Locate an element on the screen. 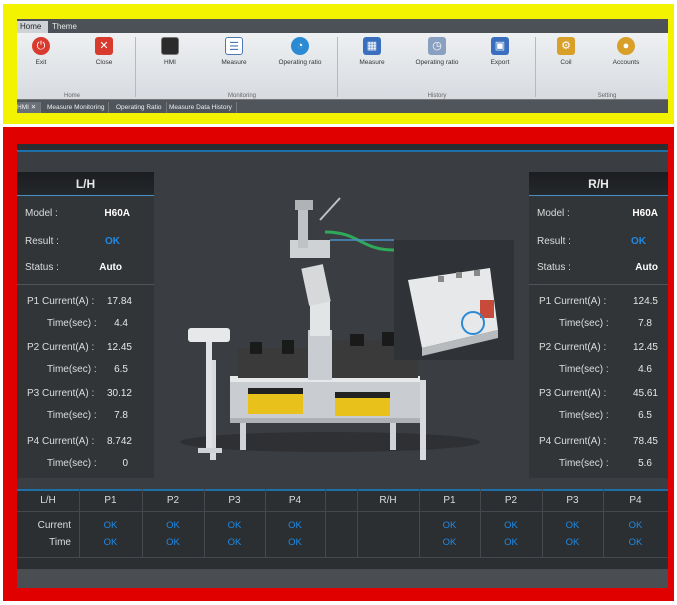  lh-p4-time-value: 0 is located at coordinates (125, 463).